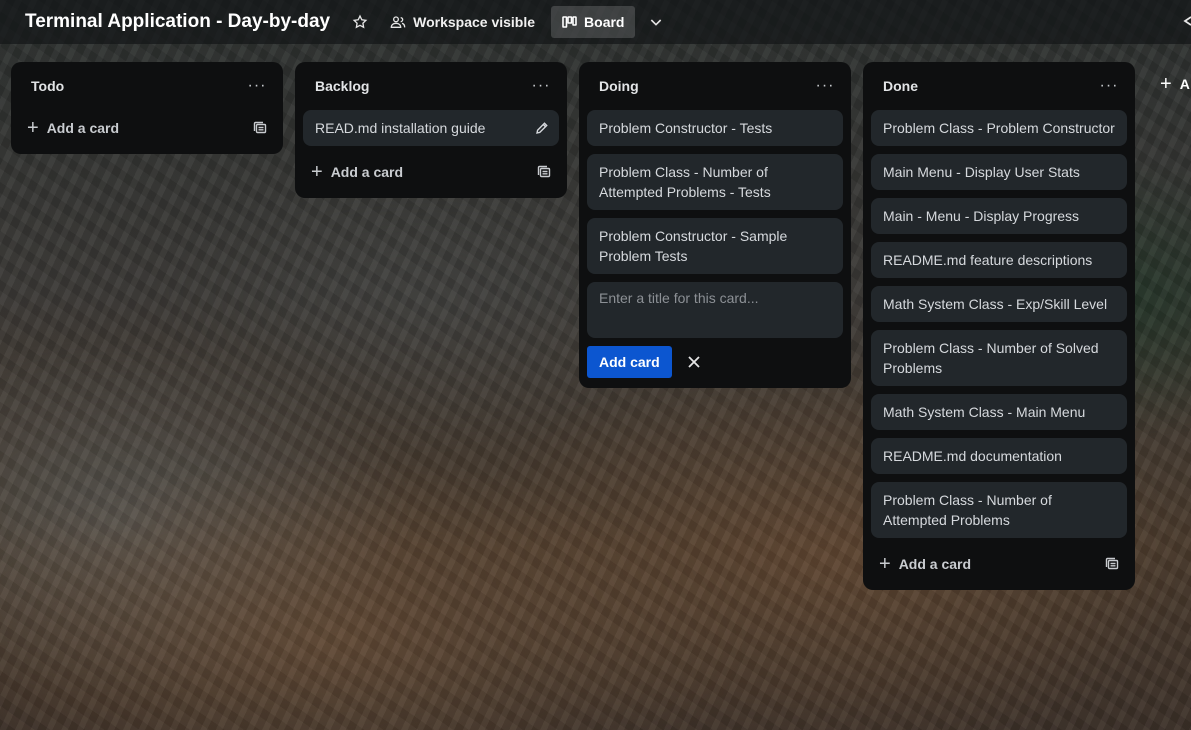 This screenshot has height=730, width=1191. What do you see at coordinates (656, 22) in the screenshot?
I see `chevron-down-icon` at bounding box center [656, 22].